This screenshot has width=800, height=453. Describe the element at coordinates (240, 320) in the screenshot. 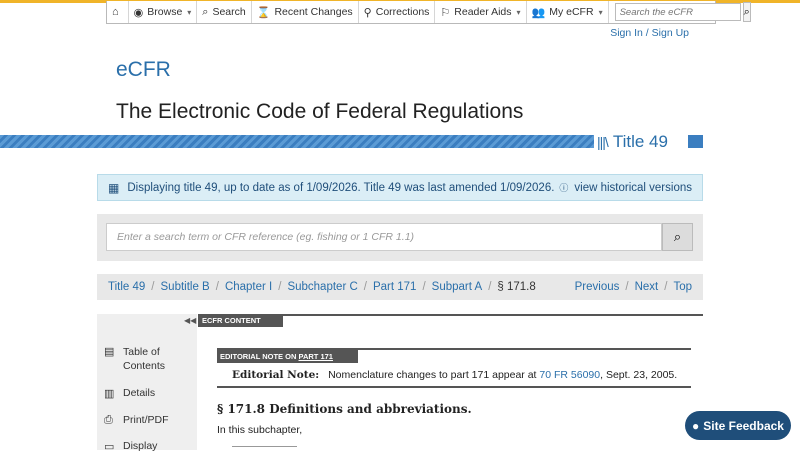

I see `content-tab: ECFR CONTENT` at that location.